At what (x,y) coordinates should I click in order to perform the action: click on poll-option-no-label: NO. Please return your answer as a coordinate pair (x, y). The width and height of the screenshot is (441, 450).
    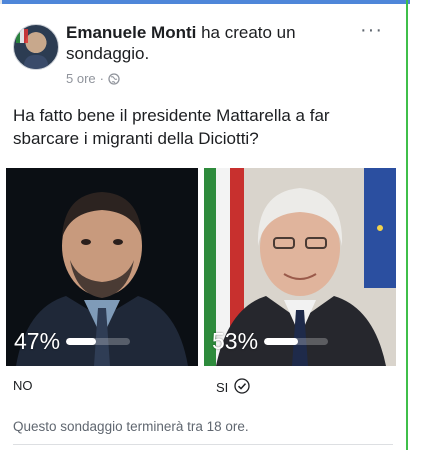
    Looking at the image, I should click on (23, 385).